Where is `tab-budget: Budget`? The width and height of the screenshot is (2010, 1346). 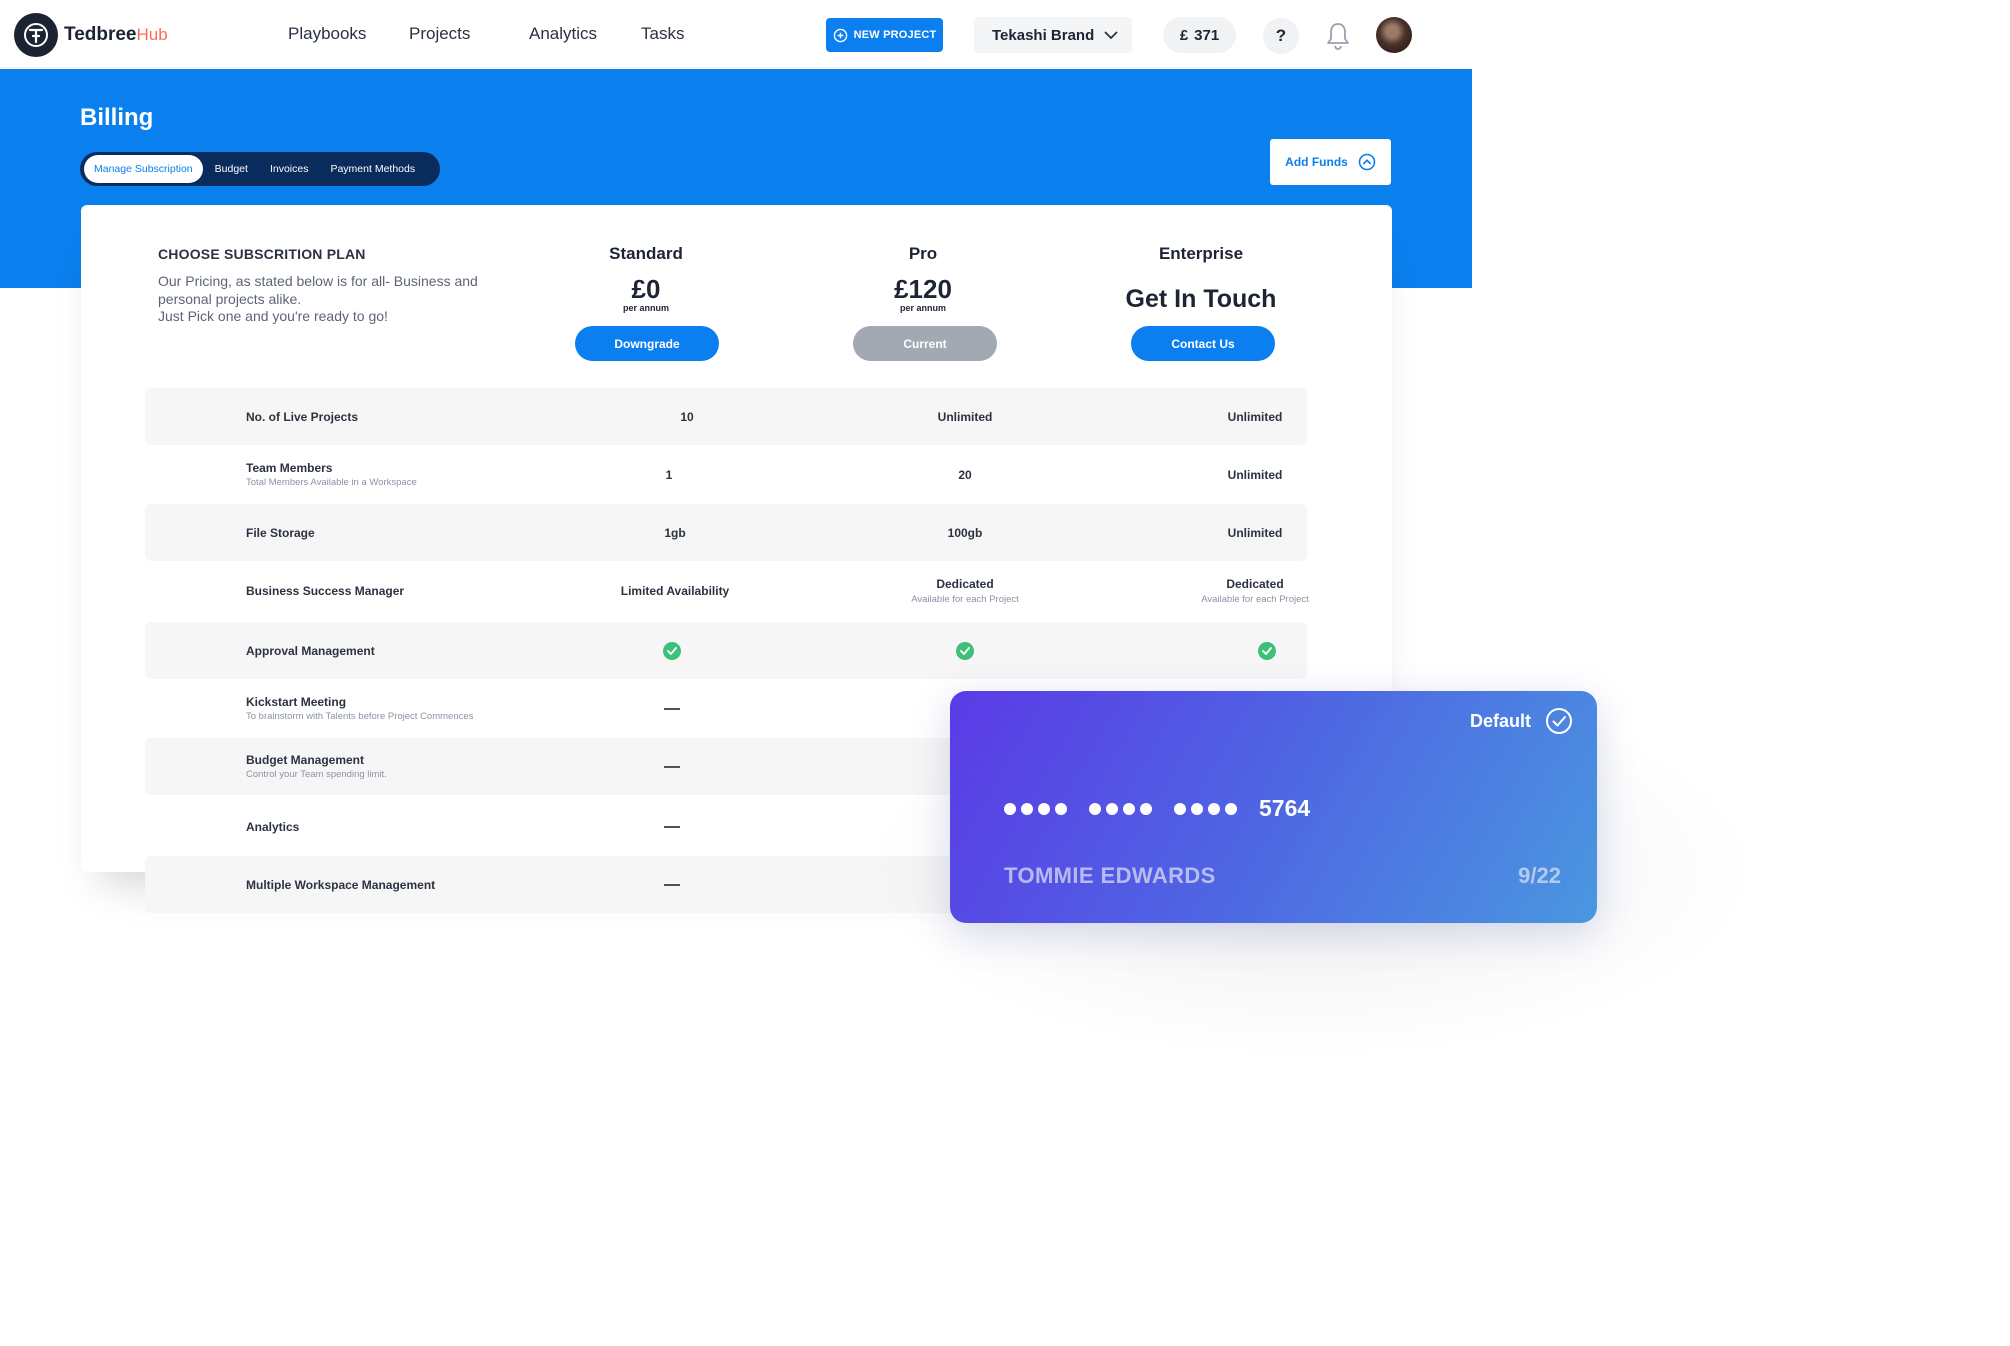
tab-budget: Budget is located at coordinates (231, 169).